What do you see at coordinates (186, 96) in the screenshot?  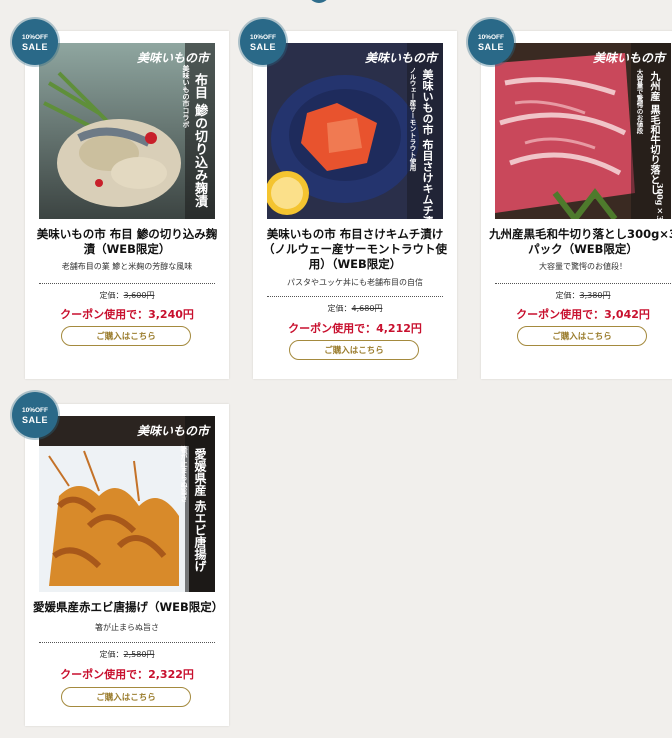 I see `image-overlay-sub: 美味いもの市コラボ` at bounding box center [186, 96].